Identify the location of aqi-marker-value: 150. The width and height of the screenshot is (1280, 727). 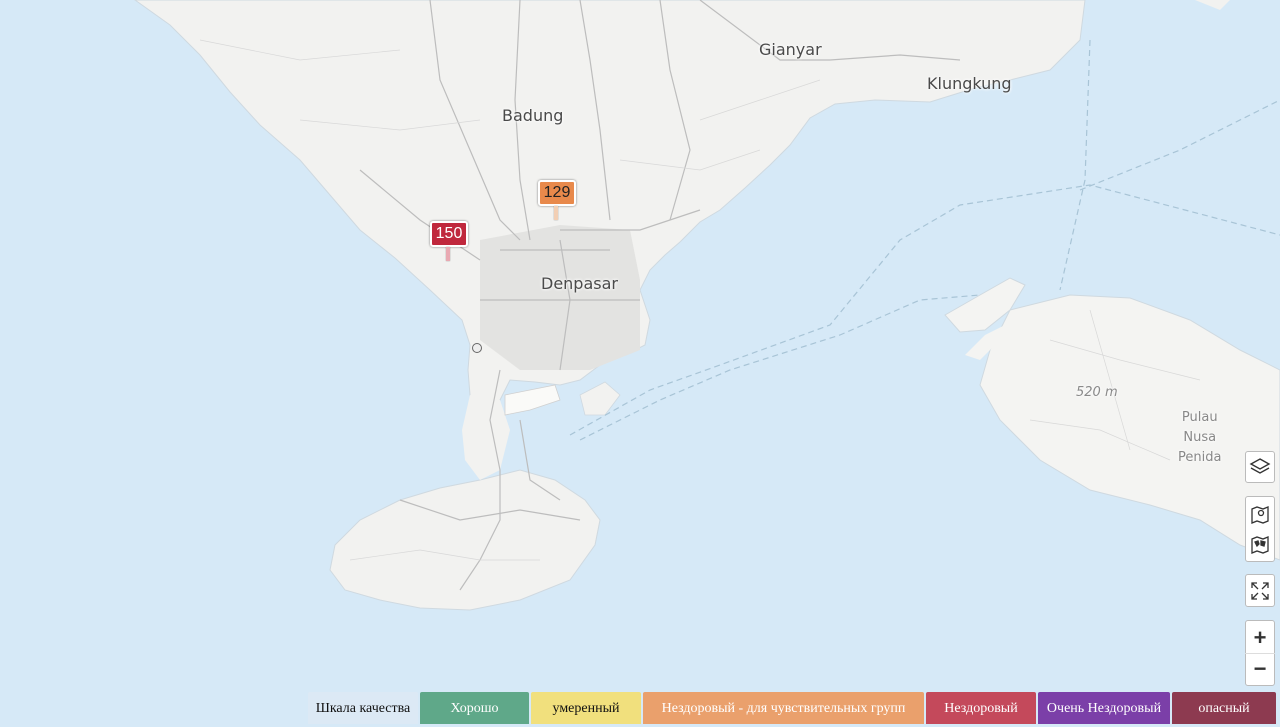
(449, 234).